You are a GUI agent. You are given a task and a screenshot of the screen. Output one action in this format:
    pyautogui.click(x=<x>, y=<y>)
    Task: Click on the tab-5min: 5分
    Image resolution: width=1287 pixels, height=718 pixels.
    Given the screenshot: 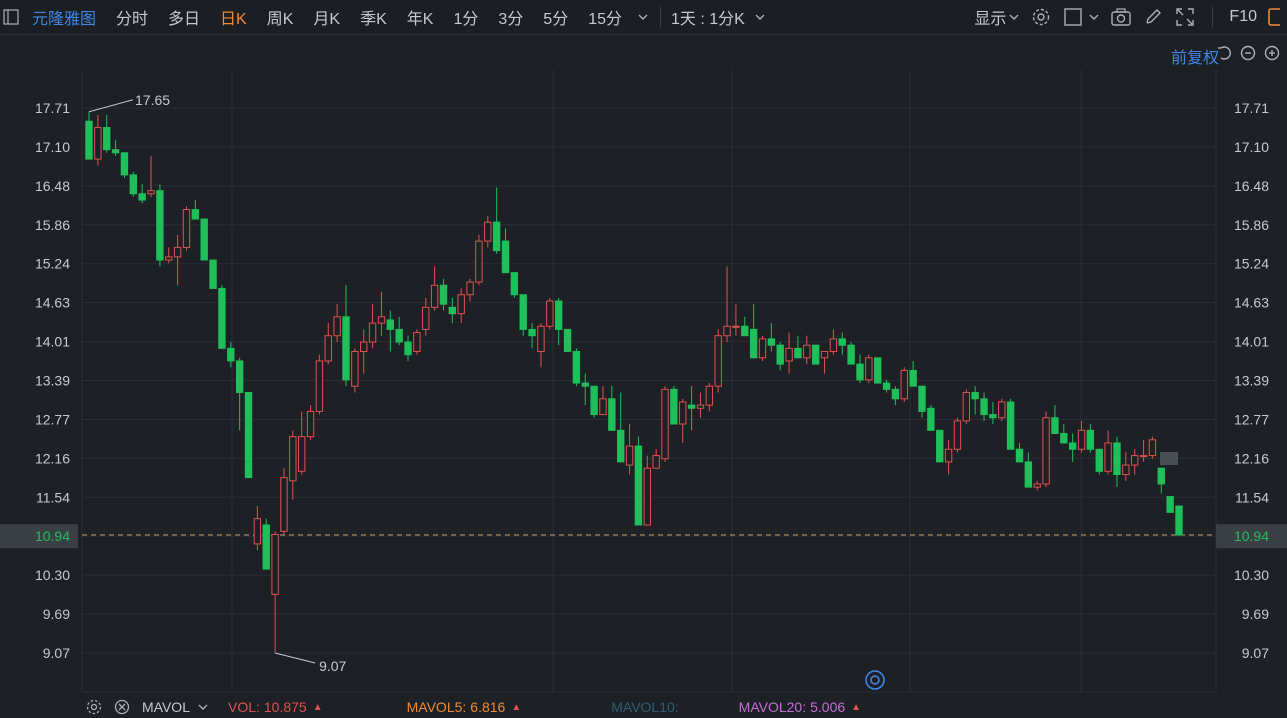 What is the action you would take?
    pyautogui.click(x=555, y=17)
    